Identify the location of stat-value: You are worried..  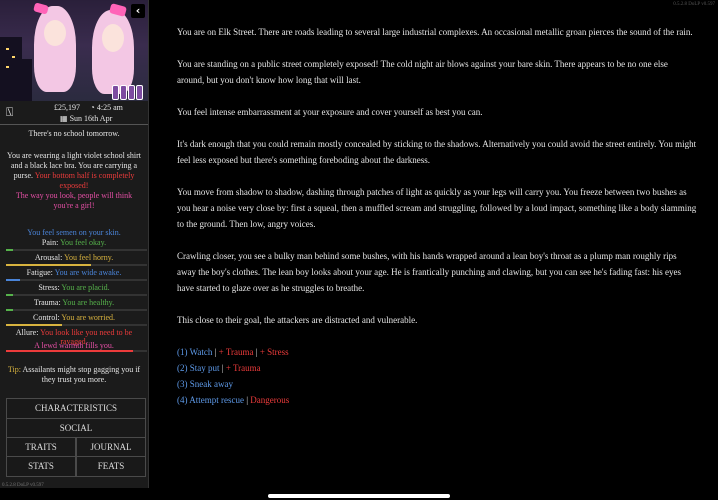
(88, 317).